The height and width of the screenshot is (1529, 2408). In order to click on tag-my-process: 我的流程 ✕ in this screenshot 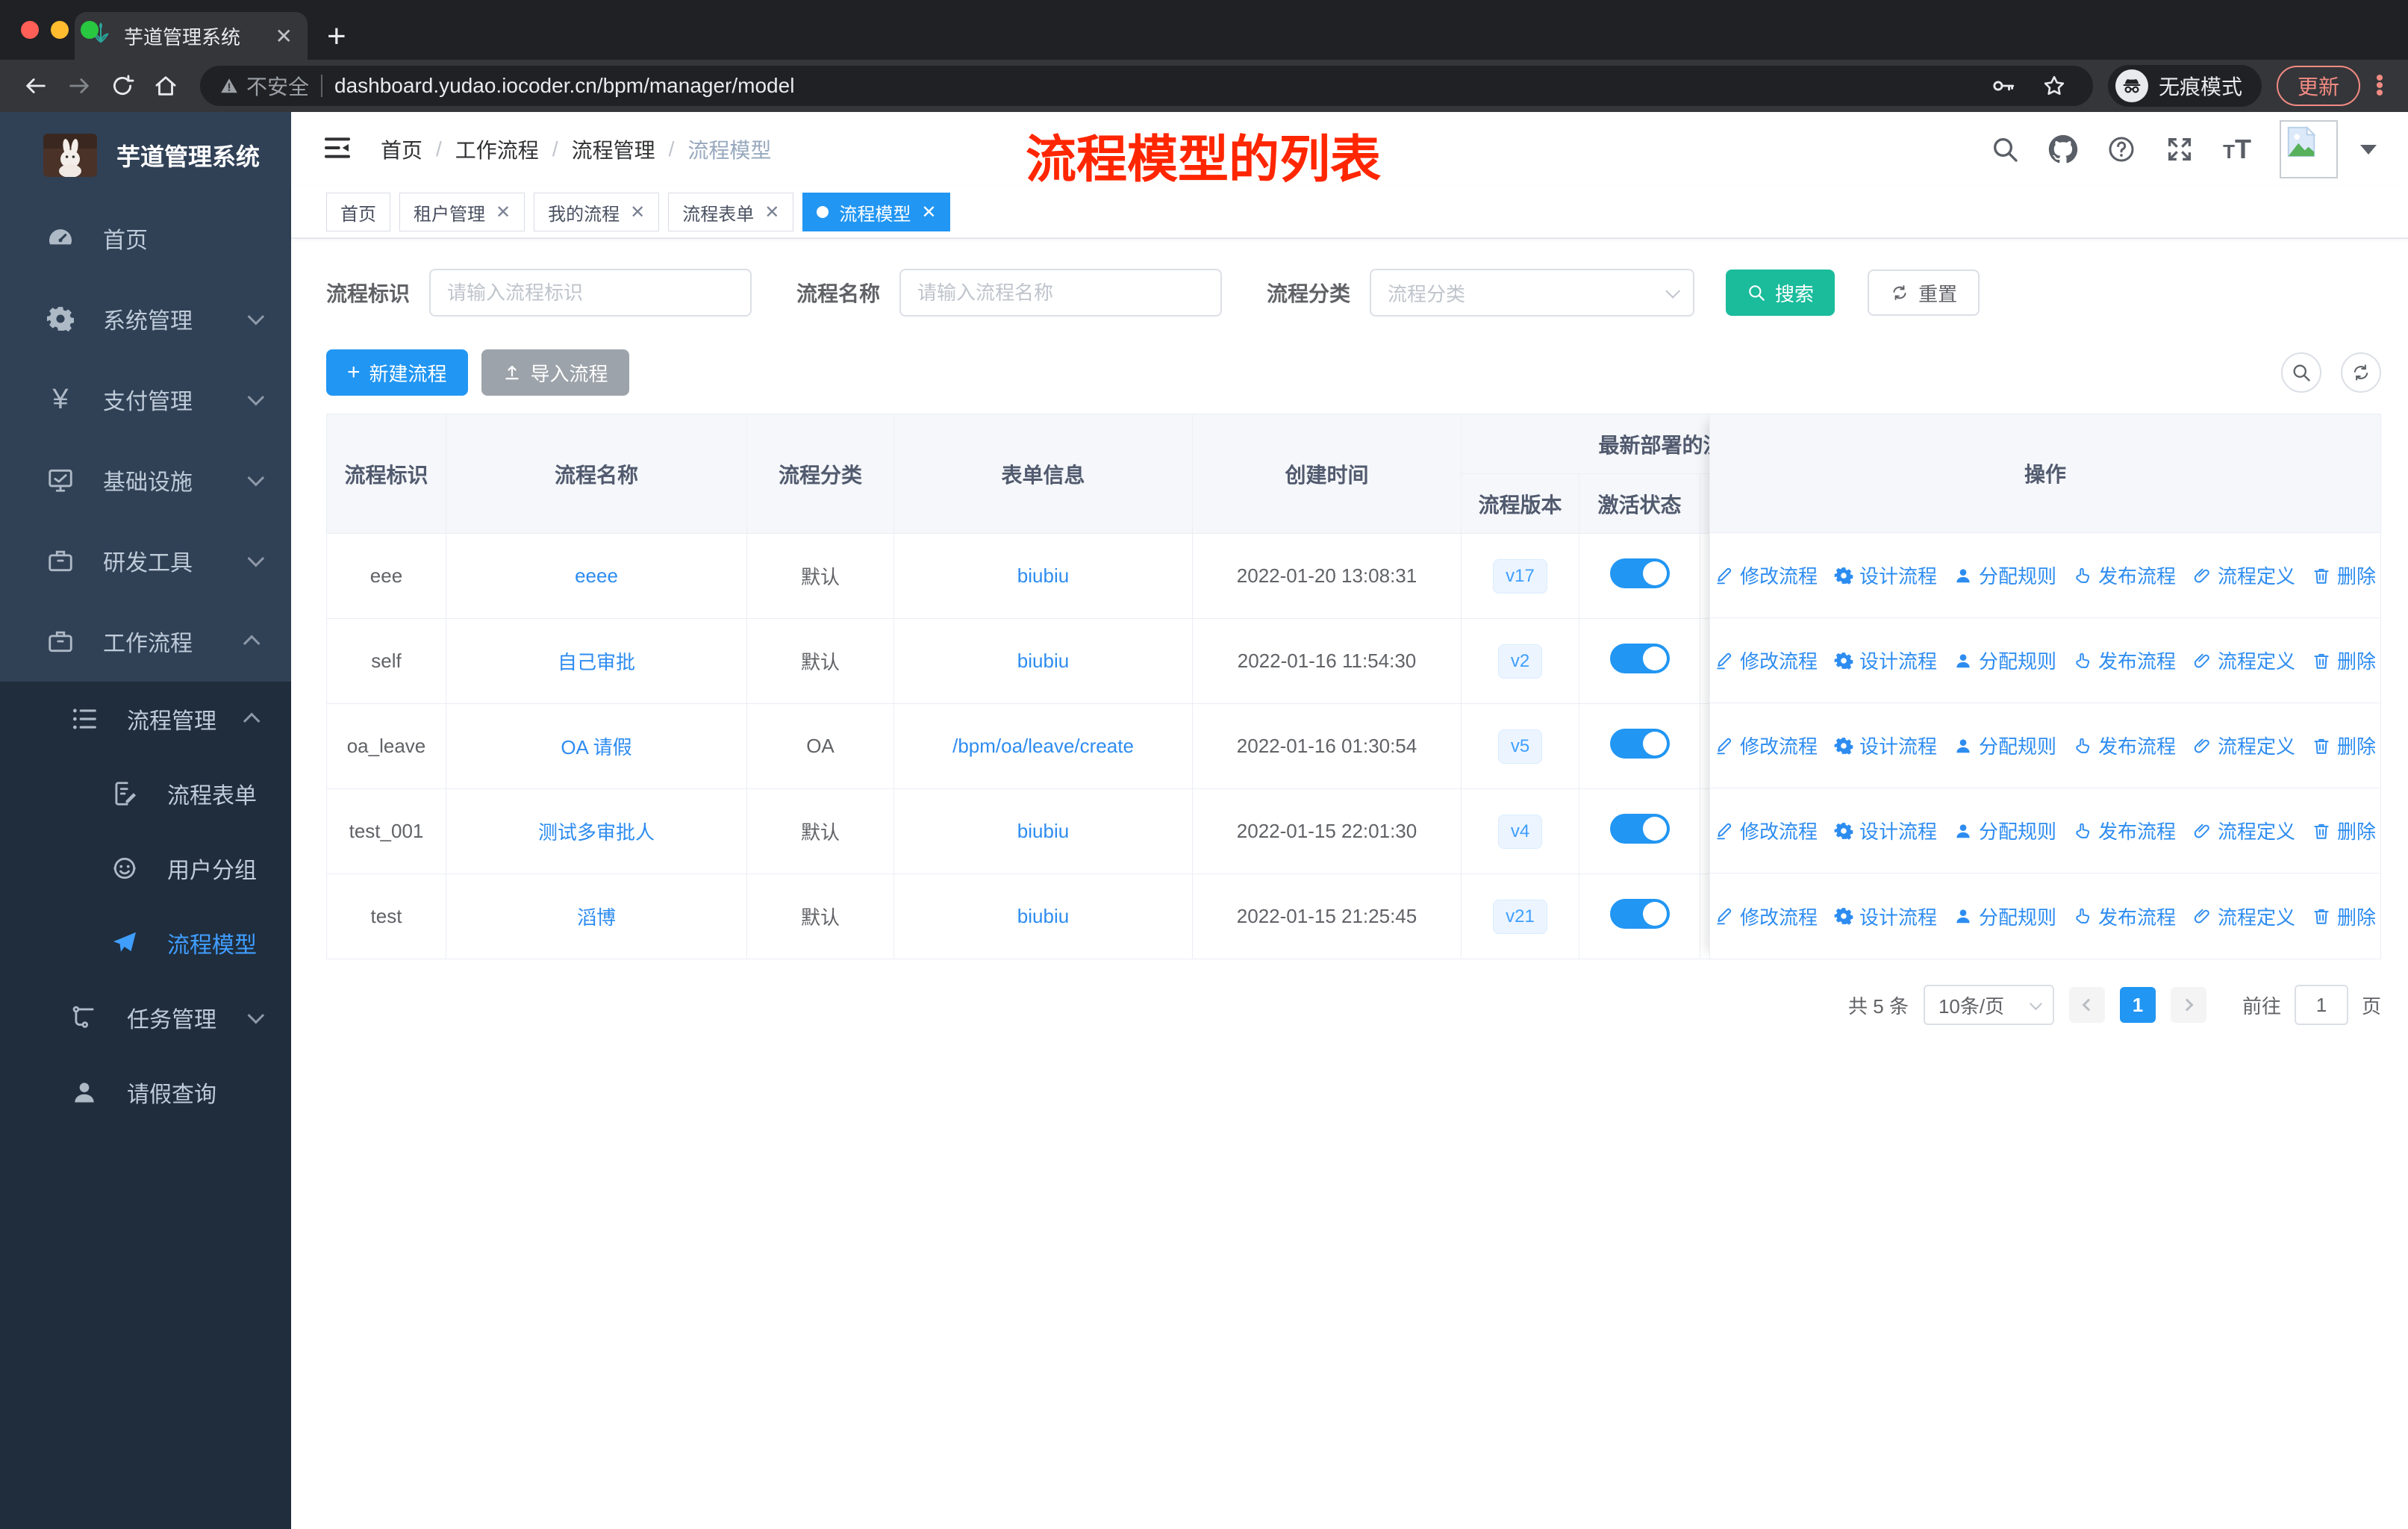, I will do `click(597, 212)`.